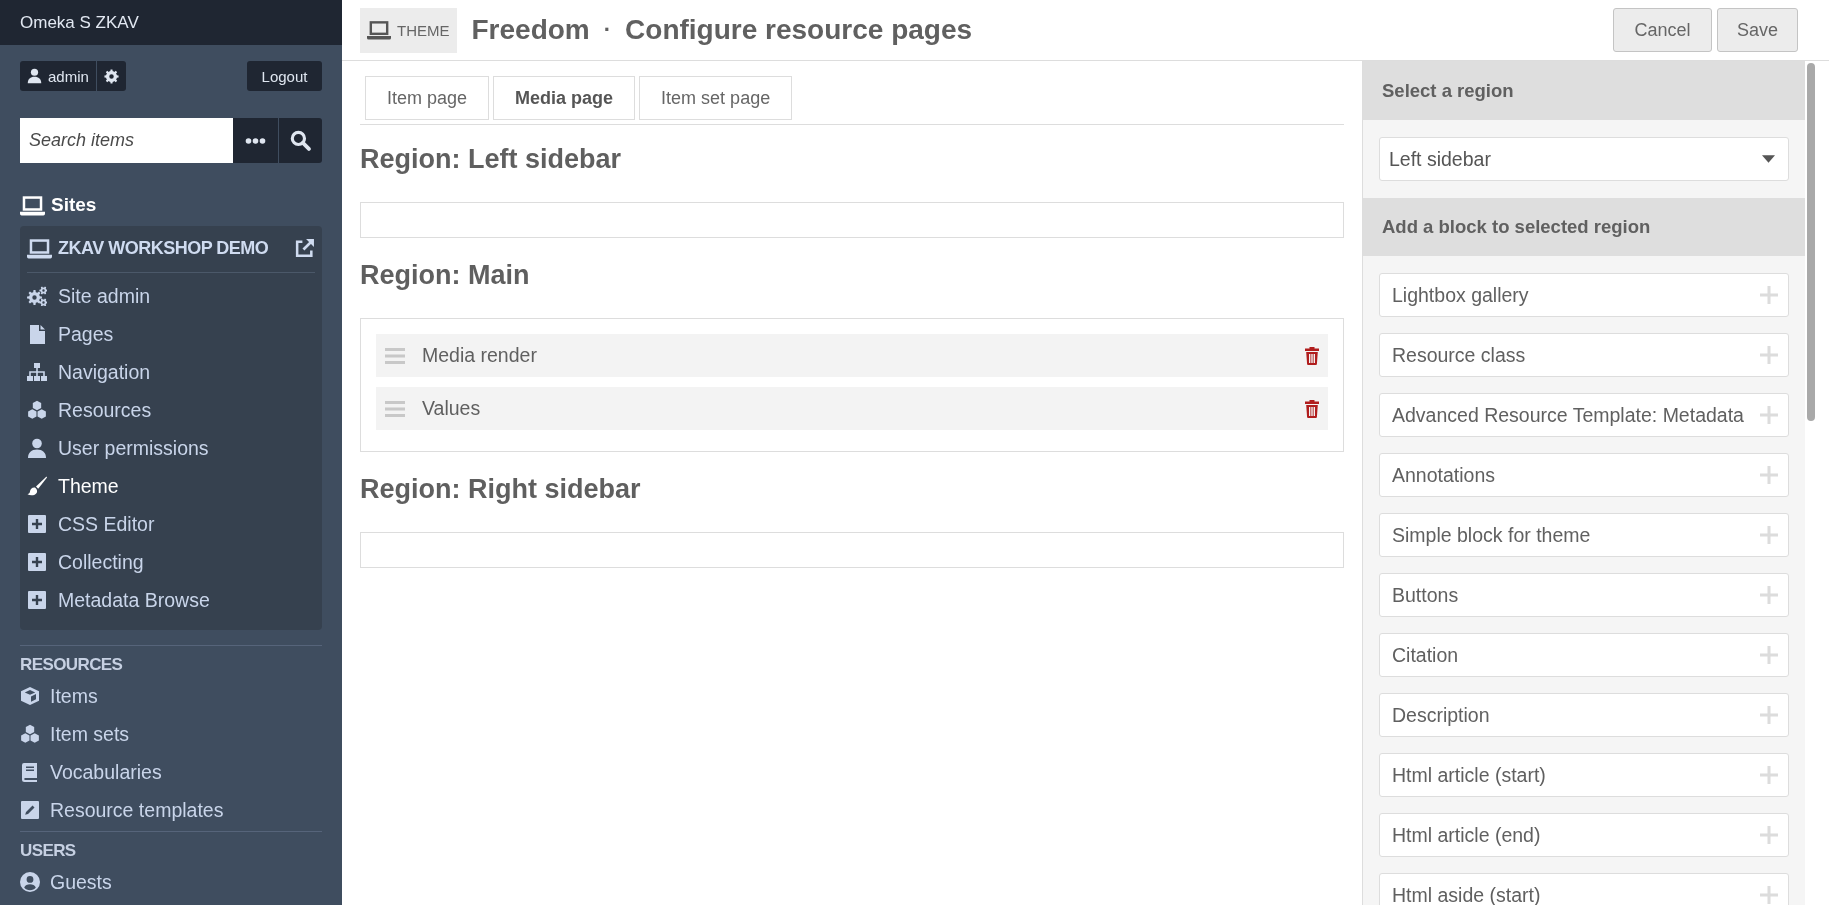 This screenshot has height=905, width=1829. I want to click on nav-link: User permissions, so click(171, 448).